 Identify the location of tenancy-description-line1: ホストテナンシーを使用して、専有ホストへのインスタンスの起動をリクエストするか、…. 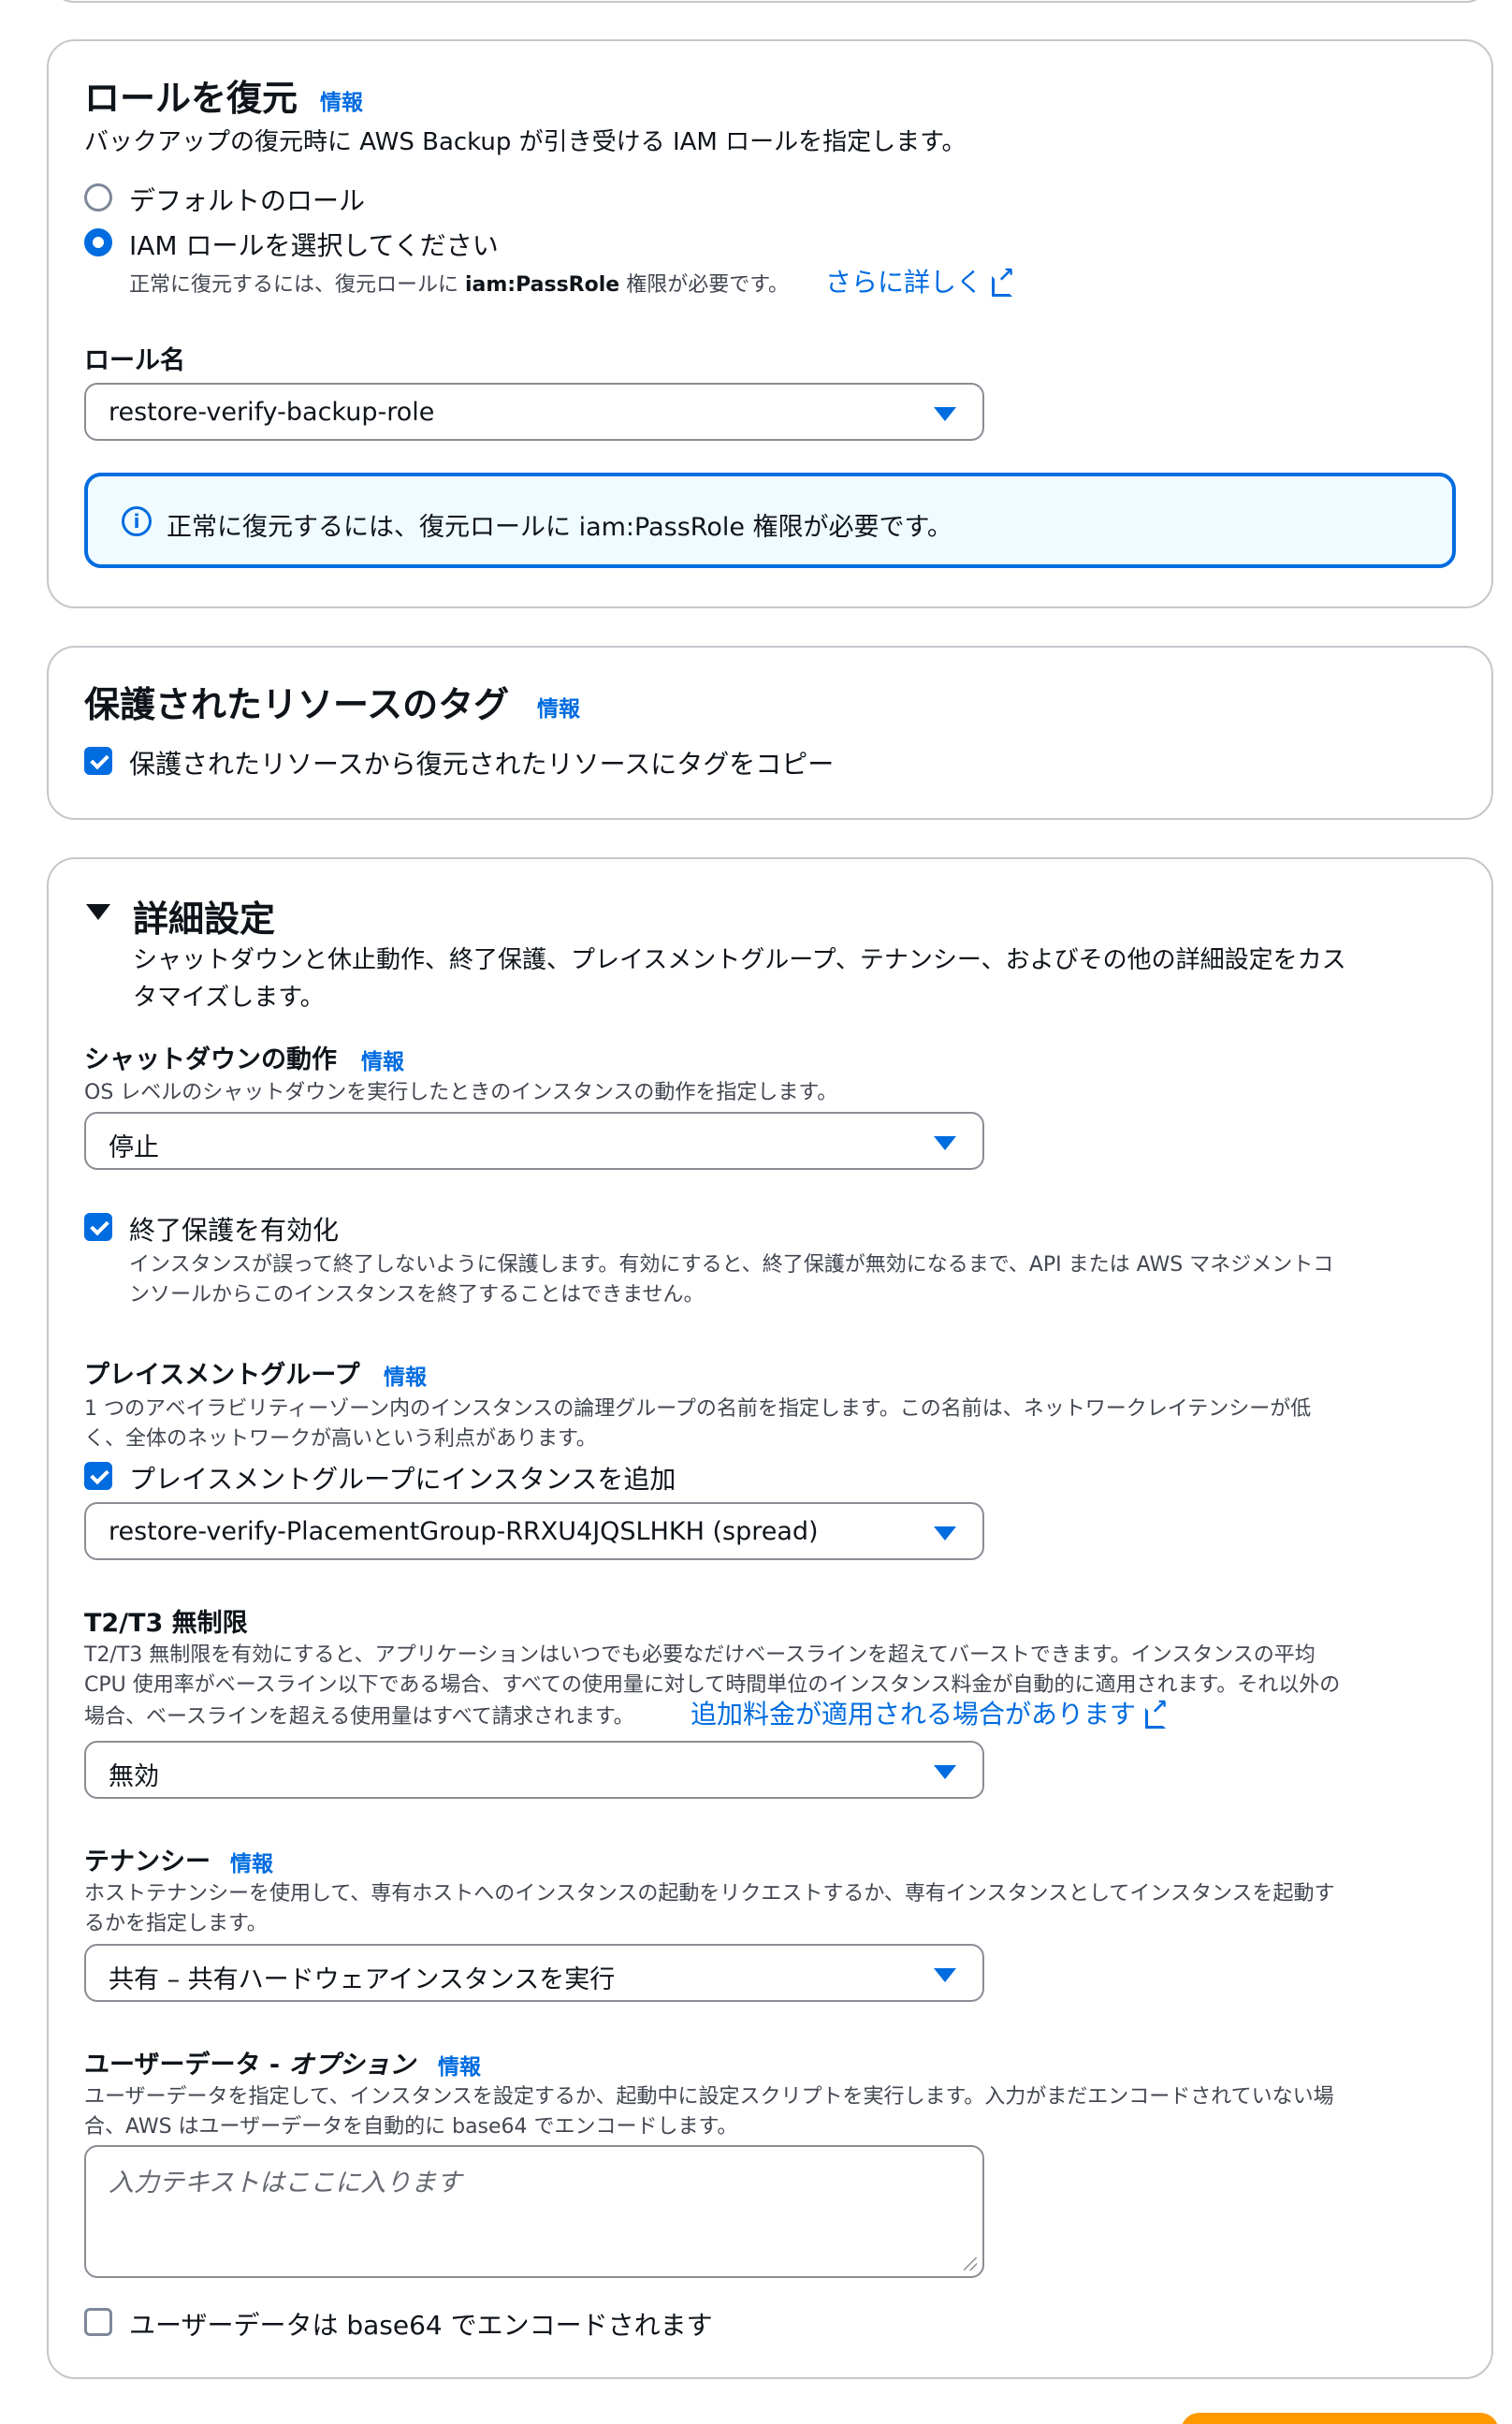
(710, 1894).